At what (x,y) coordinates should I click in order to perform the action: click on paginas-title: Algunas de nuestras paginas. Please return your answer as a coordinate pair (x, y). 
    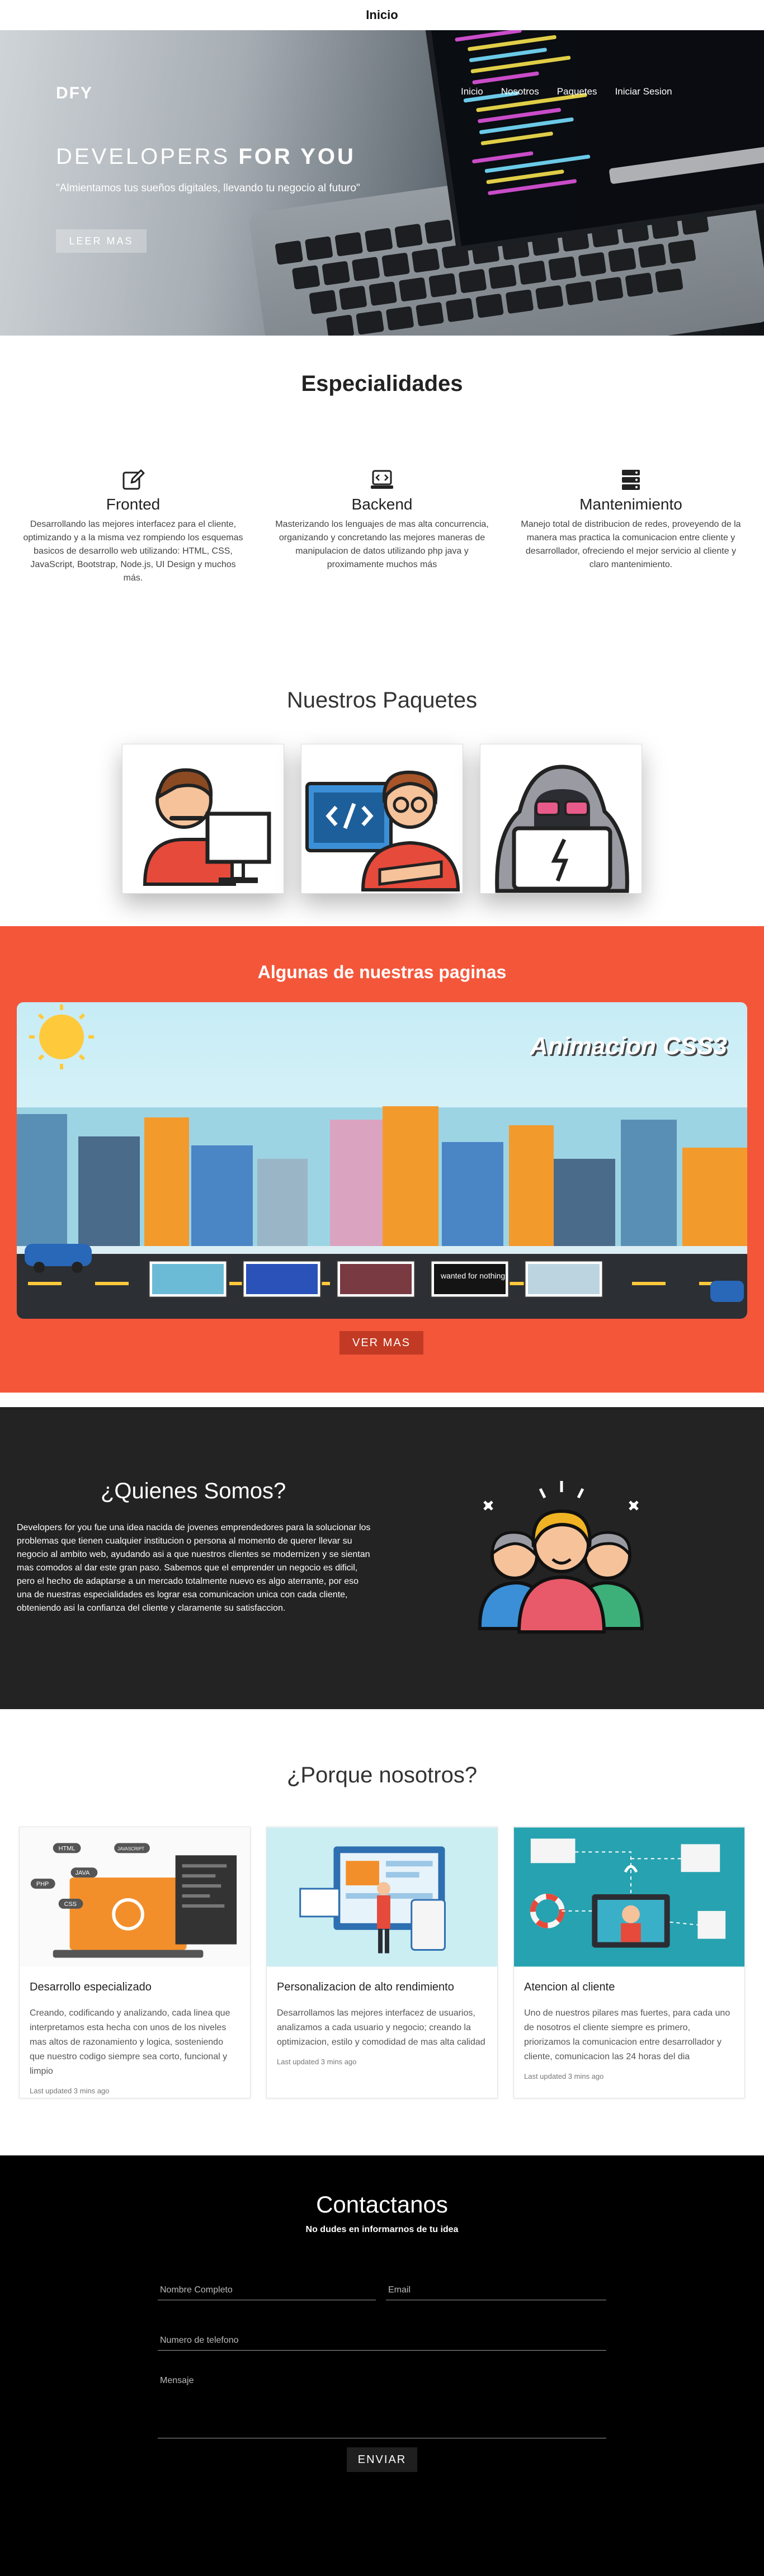
    Looking at the image, I should click on (382, 972).